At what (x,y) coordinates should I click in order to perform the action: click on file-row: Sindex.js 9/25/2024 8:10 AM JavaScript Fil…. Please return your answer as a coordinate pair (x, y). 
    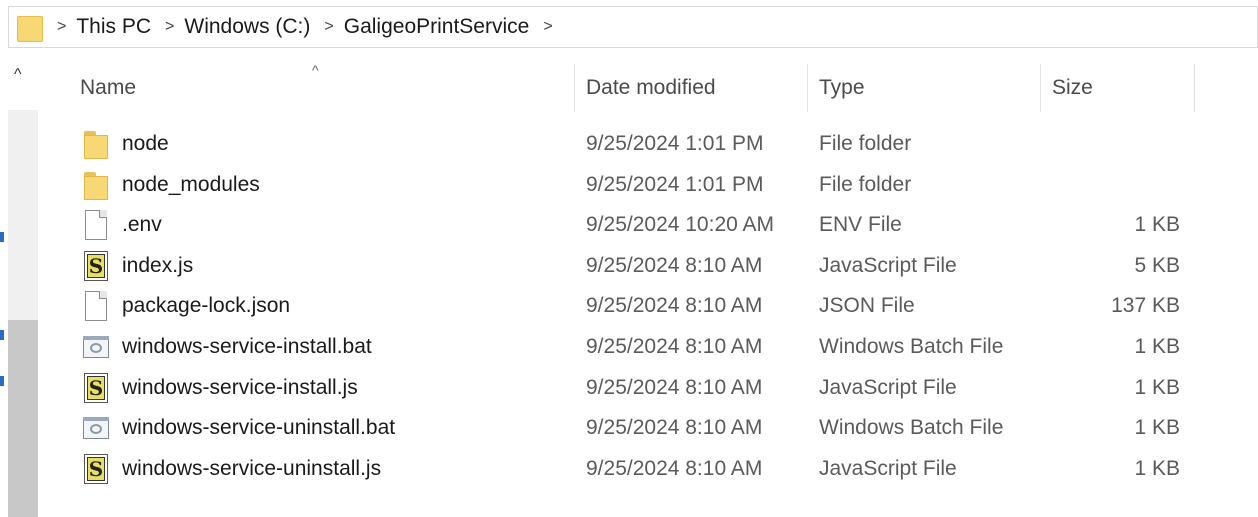
    Looking at the image, I should click on (638, 266).